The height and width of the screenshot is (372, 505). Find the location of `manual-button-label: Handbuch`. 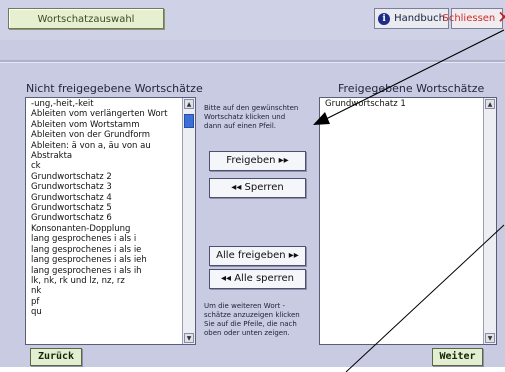

manual-button-label: Handbuch is located at coordinates (419, 18).